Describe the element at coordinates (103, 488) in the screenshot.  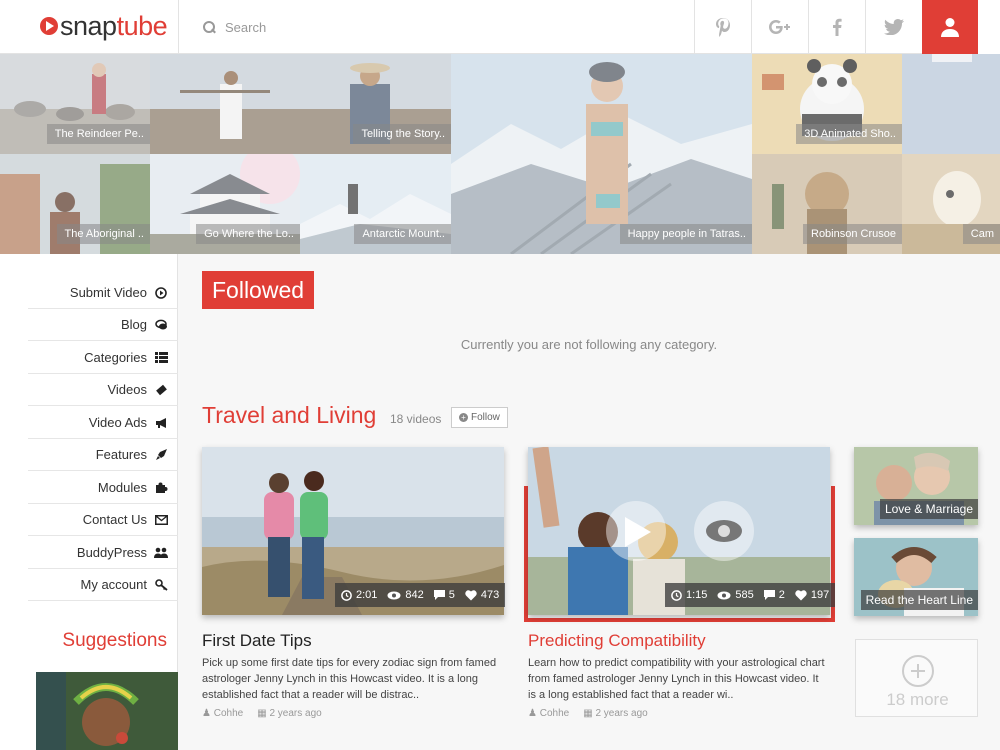
I see `sidebar-item-modules: Modules` at that location.